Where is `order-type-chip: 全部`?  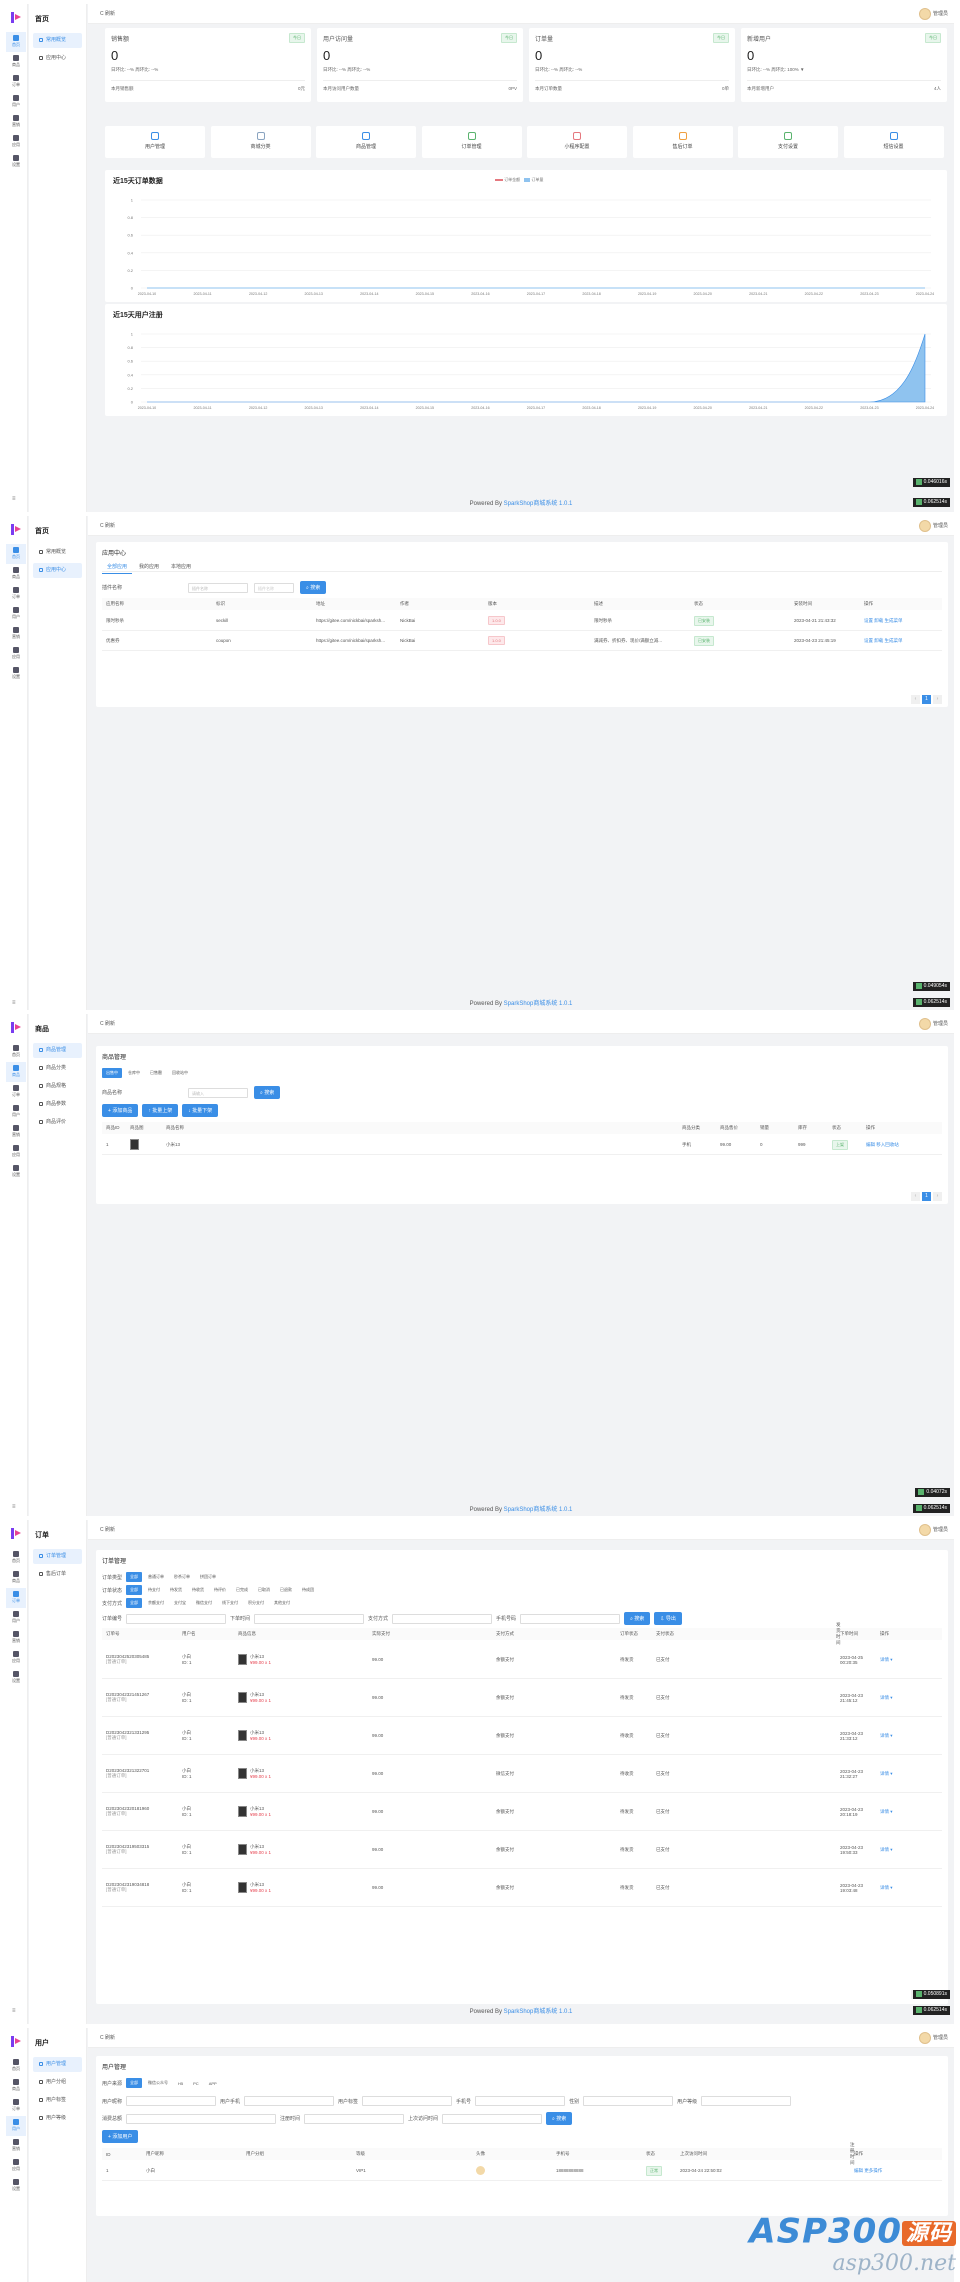
order-type-chip: 全部 is located at coordinates (134, 1577).